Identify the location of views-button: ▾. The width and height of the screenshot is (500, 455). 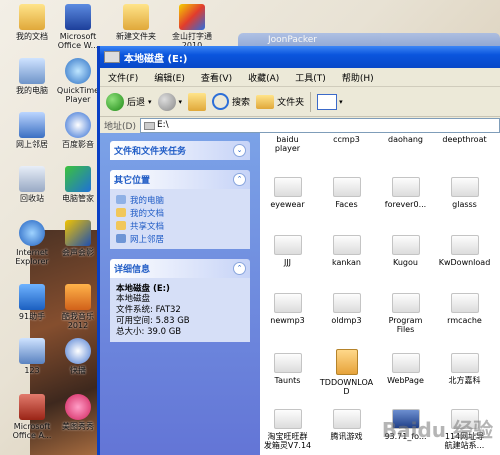
(330, 101).